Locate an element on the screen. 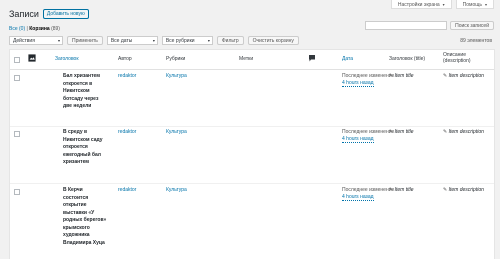  date-filter-value: Все даты is located at coordinates (121, 41).